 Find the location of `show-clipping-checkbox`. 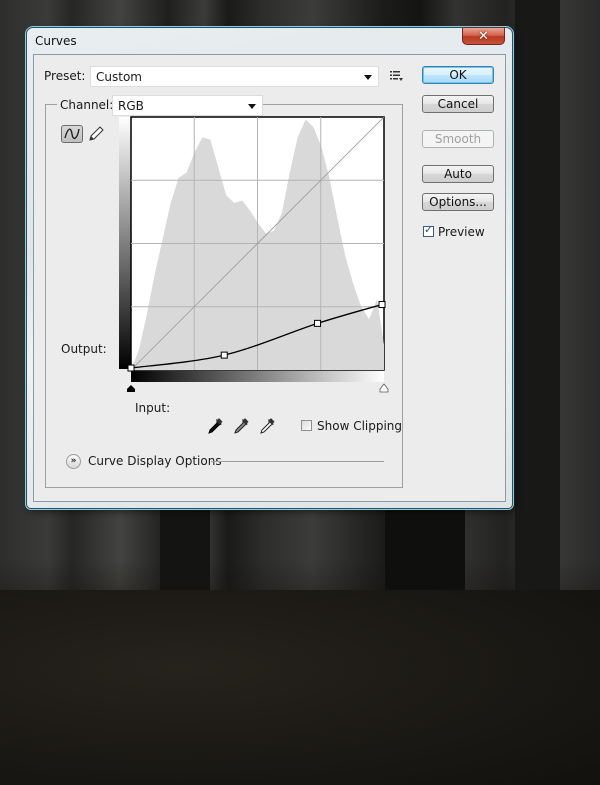

show-clipping-checkbox is located at coordinates (306, 425).